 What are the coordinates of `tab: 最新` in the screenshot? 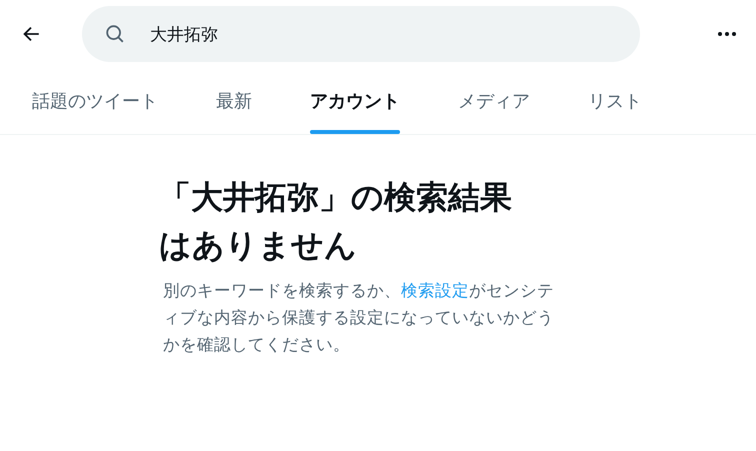 It's located at (234, 101).